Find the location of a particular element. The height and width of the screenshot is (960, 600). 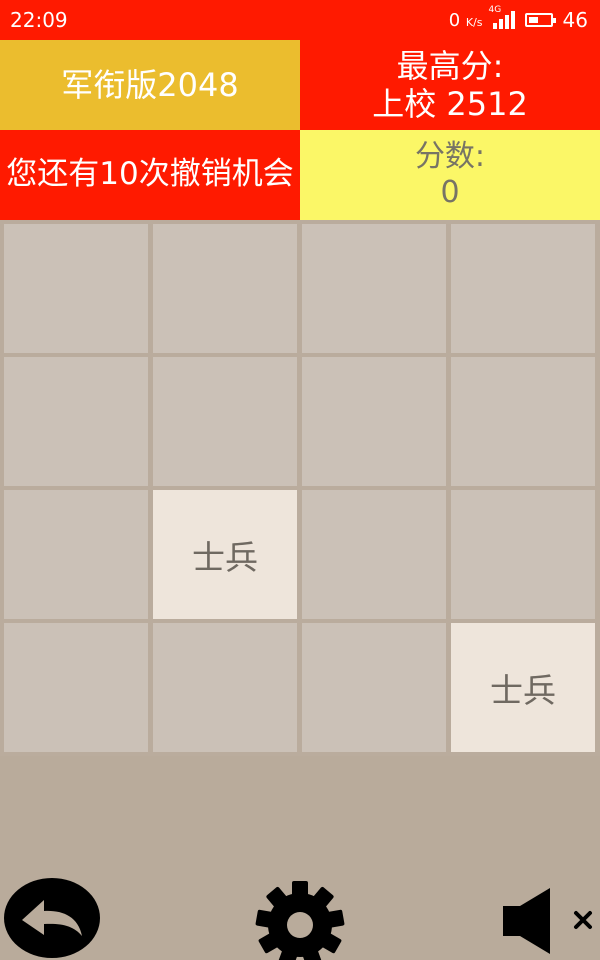

score-label: 分数: is located at coordinates (450, 156).